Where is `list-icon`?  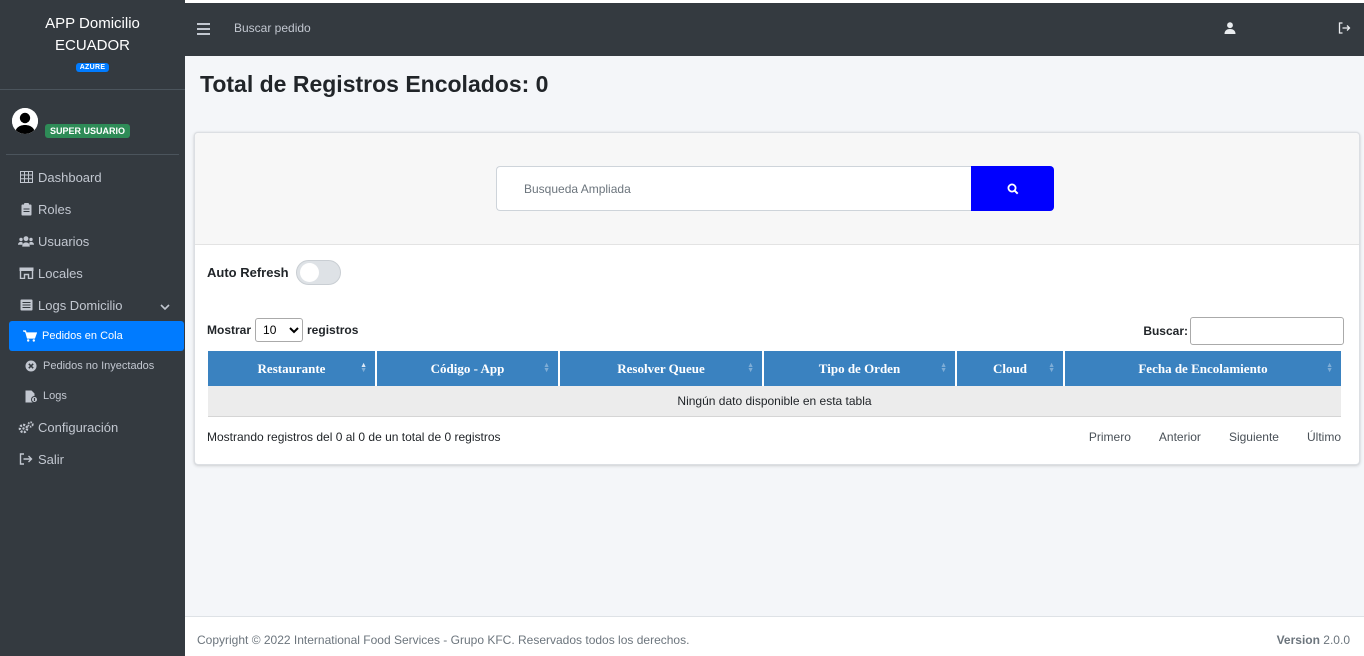
list-icon is located at coordinates (26, 305).